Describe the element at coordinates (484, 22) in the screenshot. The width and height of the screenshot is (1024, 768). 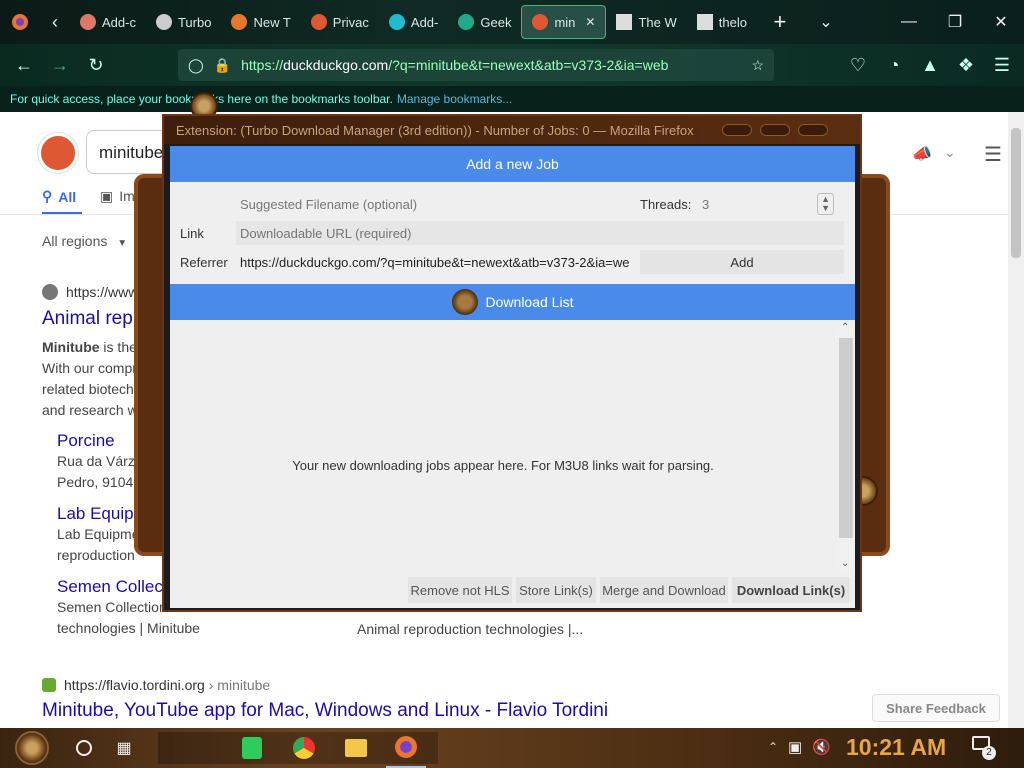
I see `tab-item: Geek` at that location.